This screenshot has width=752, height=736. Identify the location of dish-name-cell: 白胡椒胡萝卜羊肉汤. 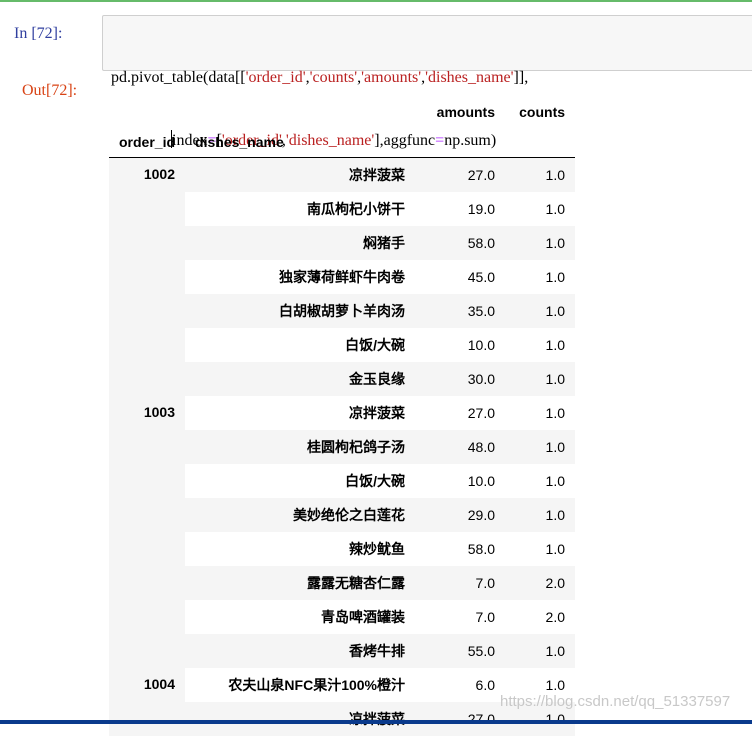
(300, 311).